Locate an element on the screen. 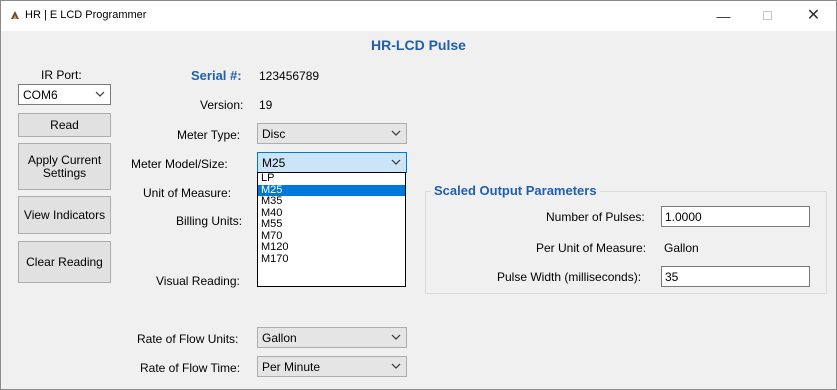  view-indicators-button: View Indicators is located at coordinates (64, 215).